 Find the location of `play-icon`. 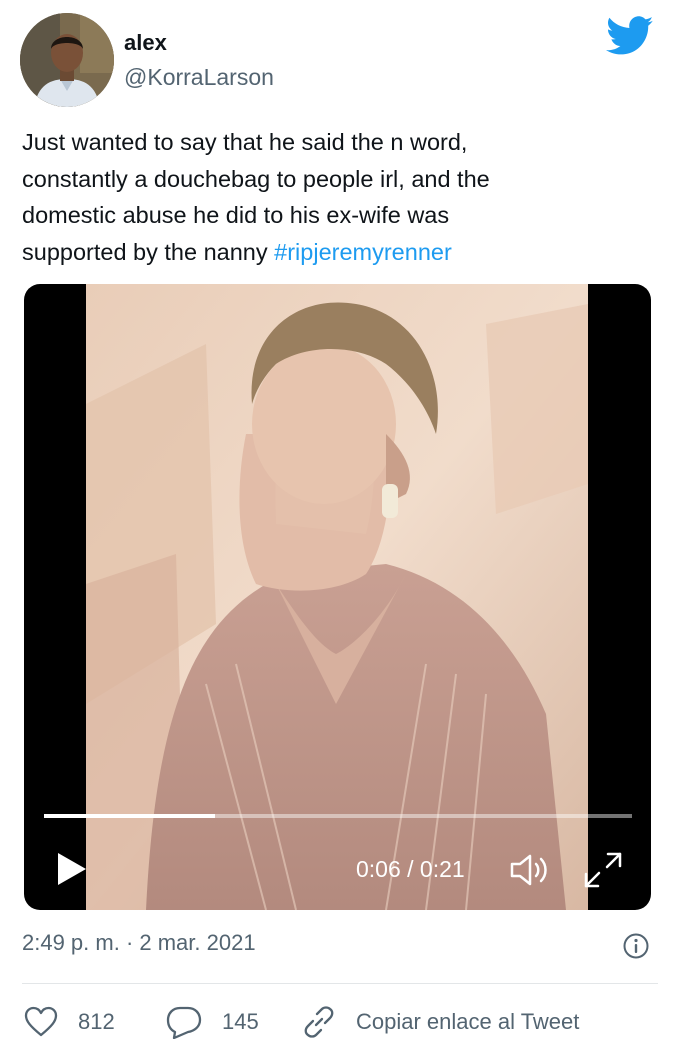

play-icon is located at coordinates (71, 869).